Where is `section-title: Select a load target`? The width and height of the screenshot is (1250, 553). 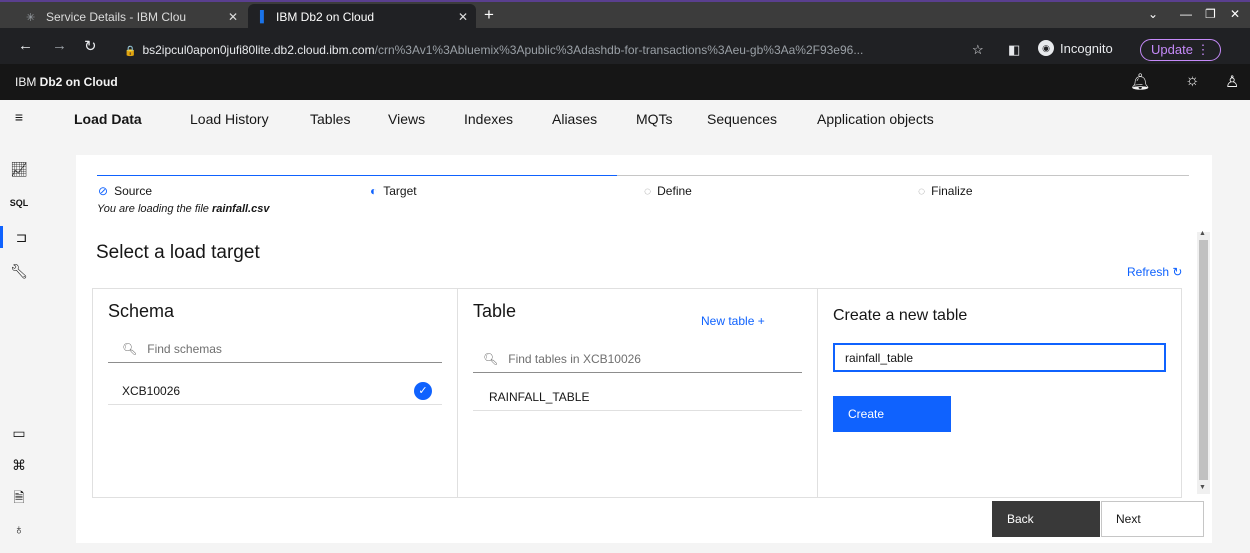
section-title: Select a load target is located at coordinates (178, 252).